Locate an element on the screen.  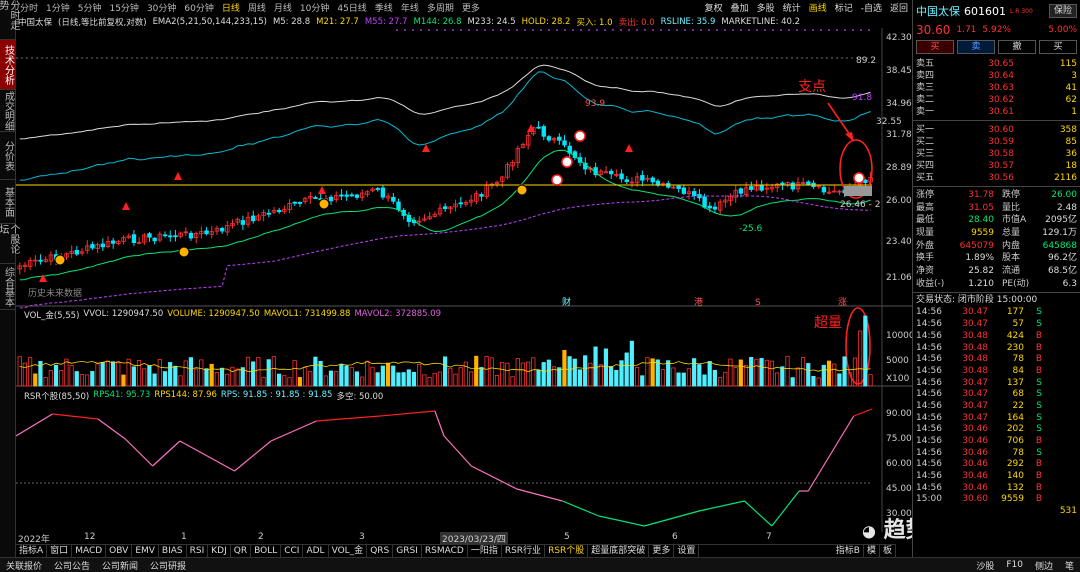
left-tab-5: 个股论坛 is located at coordinates (9, 244).